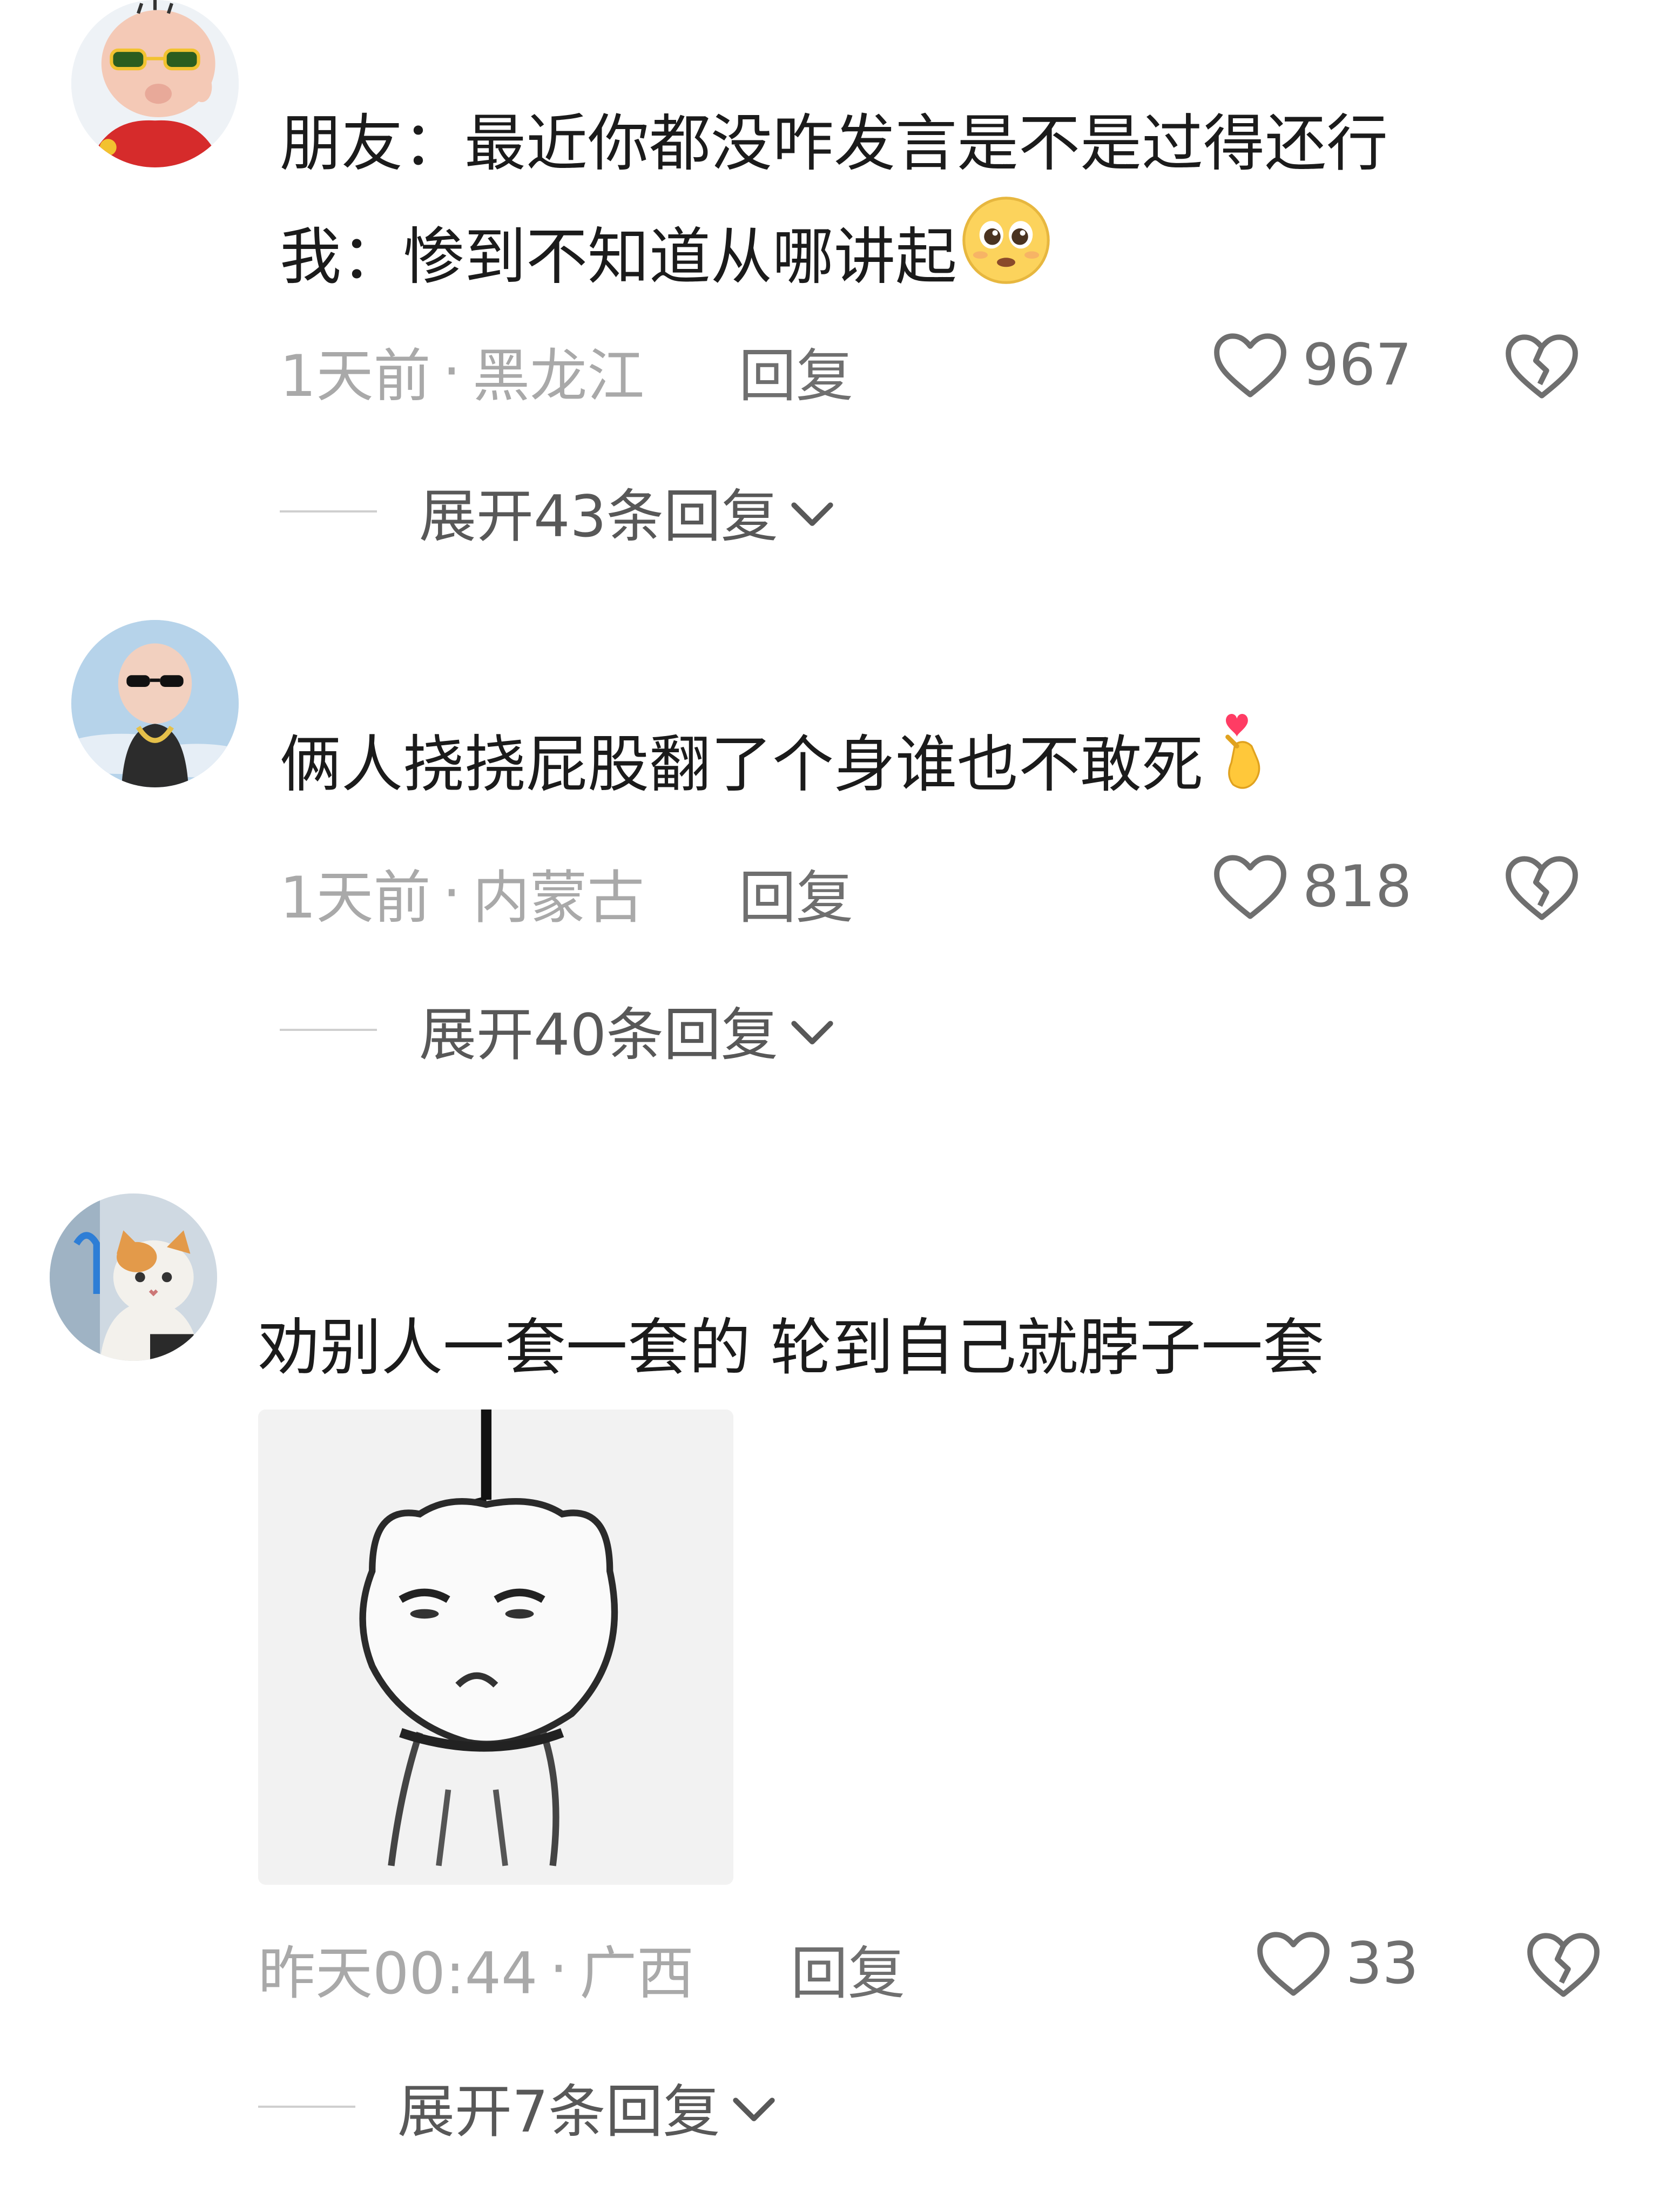 Image resolution: width=1659 pixels, height=2212 pixels. I want to click on cartoon-baby-sunglasses-avatar-icon, so click(155, 703).